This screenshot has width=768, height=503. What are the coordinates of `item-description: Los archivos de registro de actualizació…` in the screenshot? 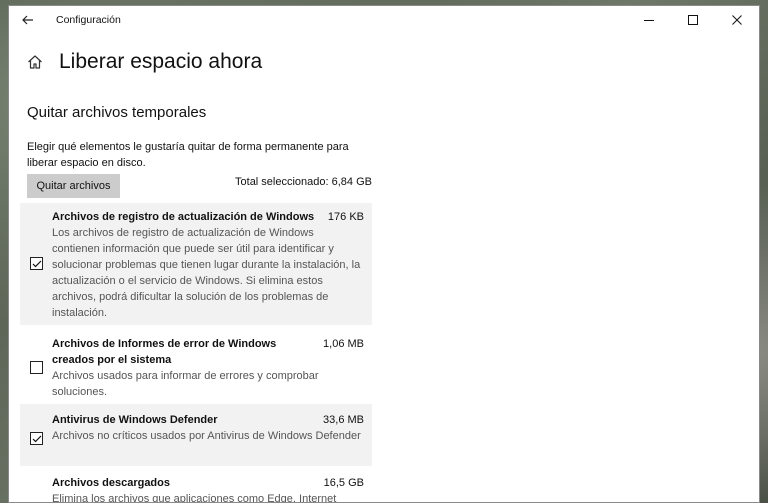 It's located at (206, 273).